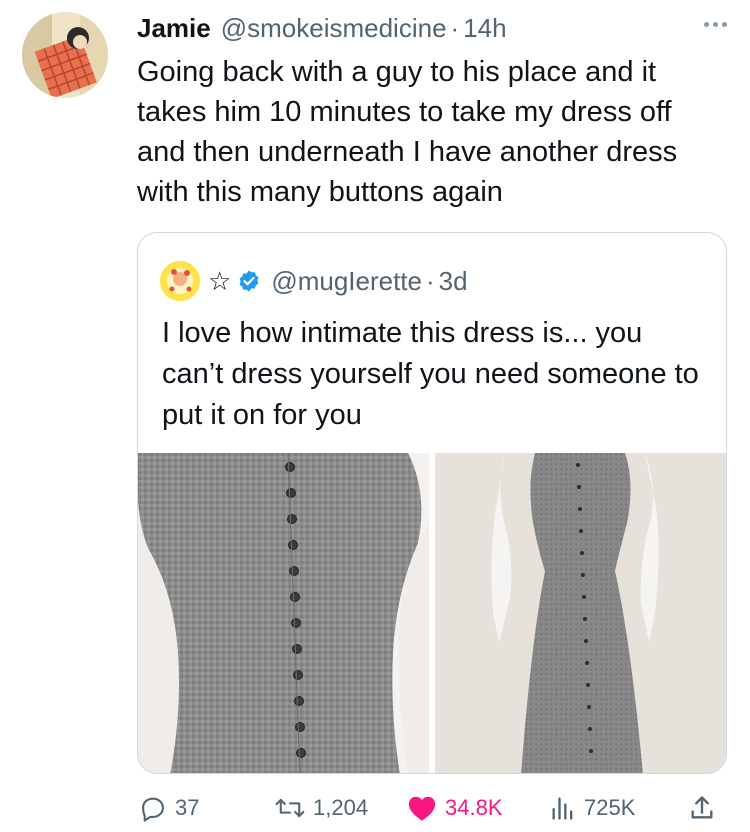 The image size is (750, 832). I want to click on quote-author-avatar, so click(180, 281).